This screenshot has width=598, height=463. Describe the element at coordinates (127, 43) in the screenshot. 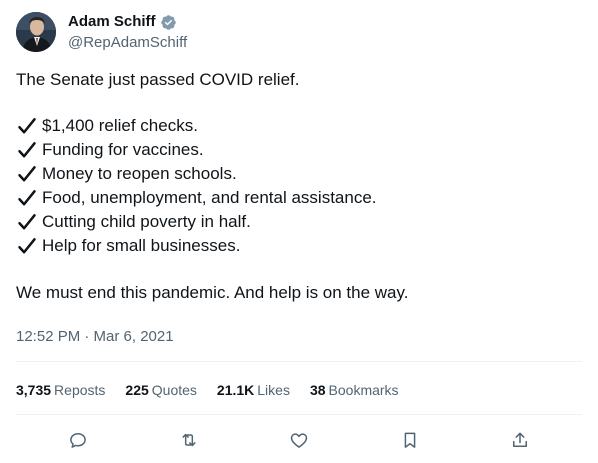

I see `handle: @RepAdamSchiff` at that location.